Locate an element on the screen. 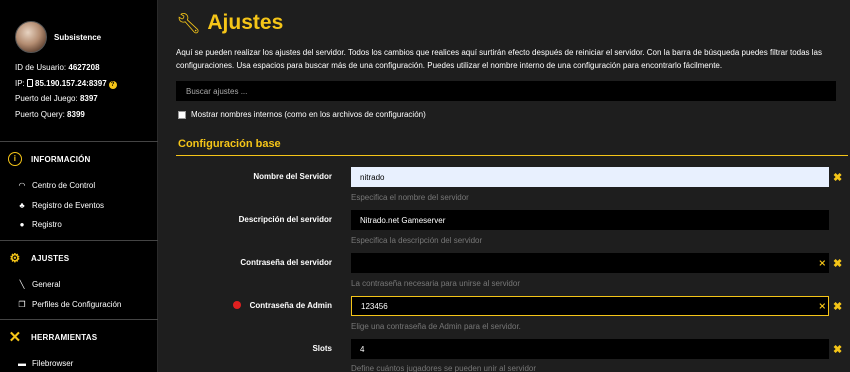 This screenshot has height=372, width=850. game-port-value: 8397 is located at coordinates (88, 98).